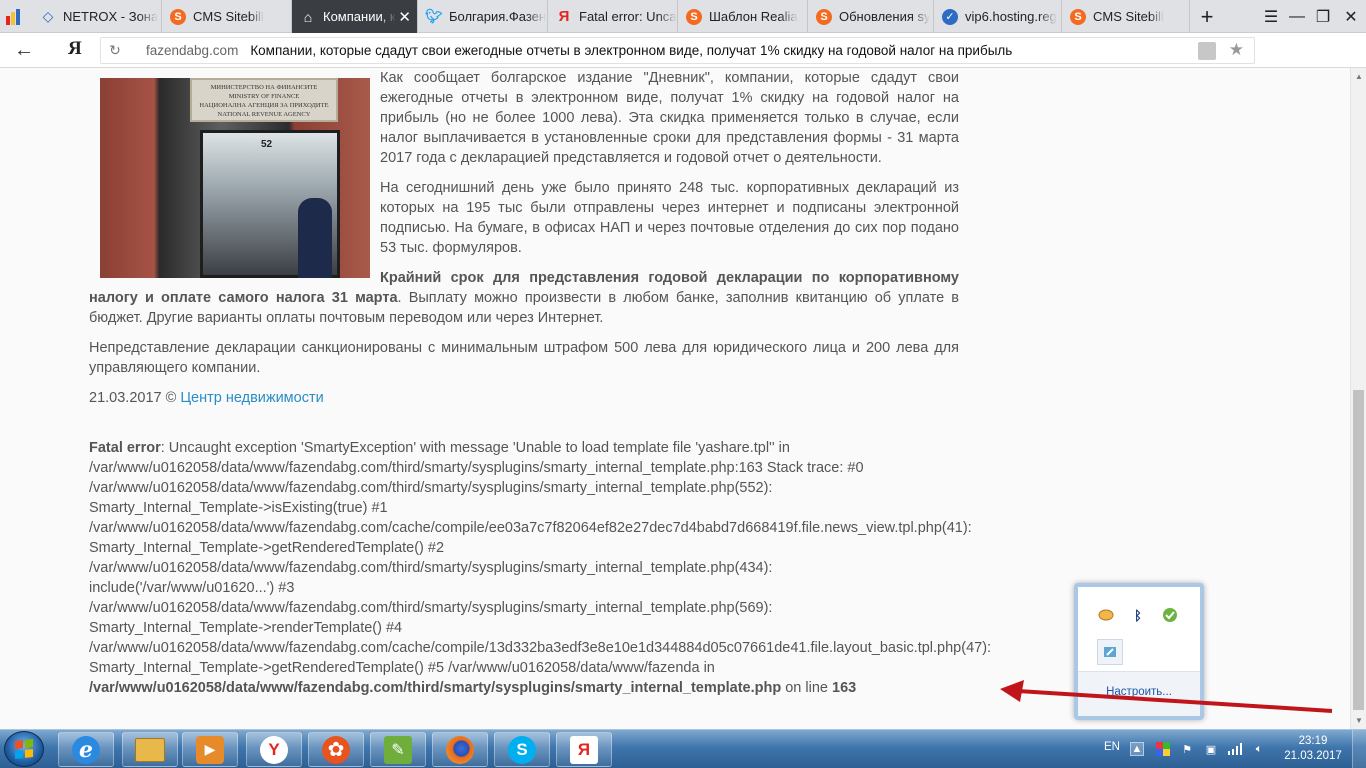 The height and width of the screenshot is (768, 1366). What do you see at coordinates (1170, 615) in the screenshot?
I see `tray-green-app-icon` at bounding box center [1170, 615].